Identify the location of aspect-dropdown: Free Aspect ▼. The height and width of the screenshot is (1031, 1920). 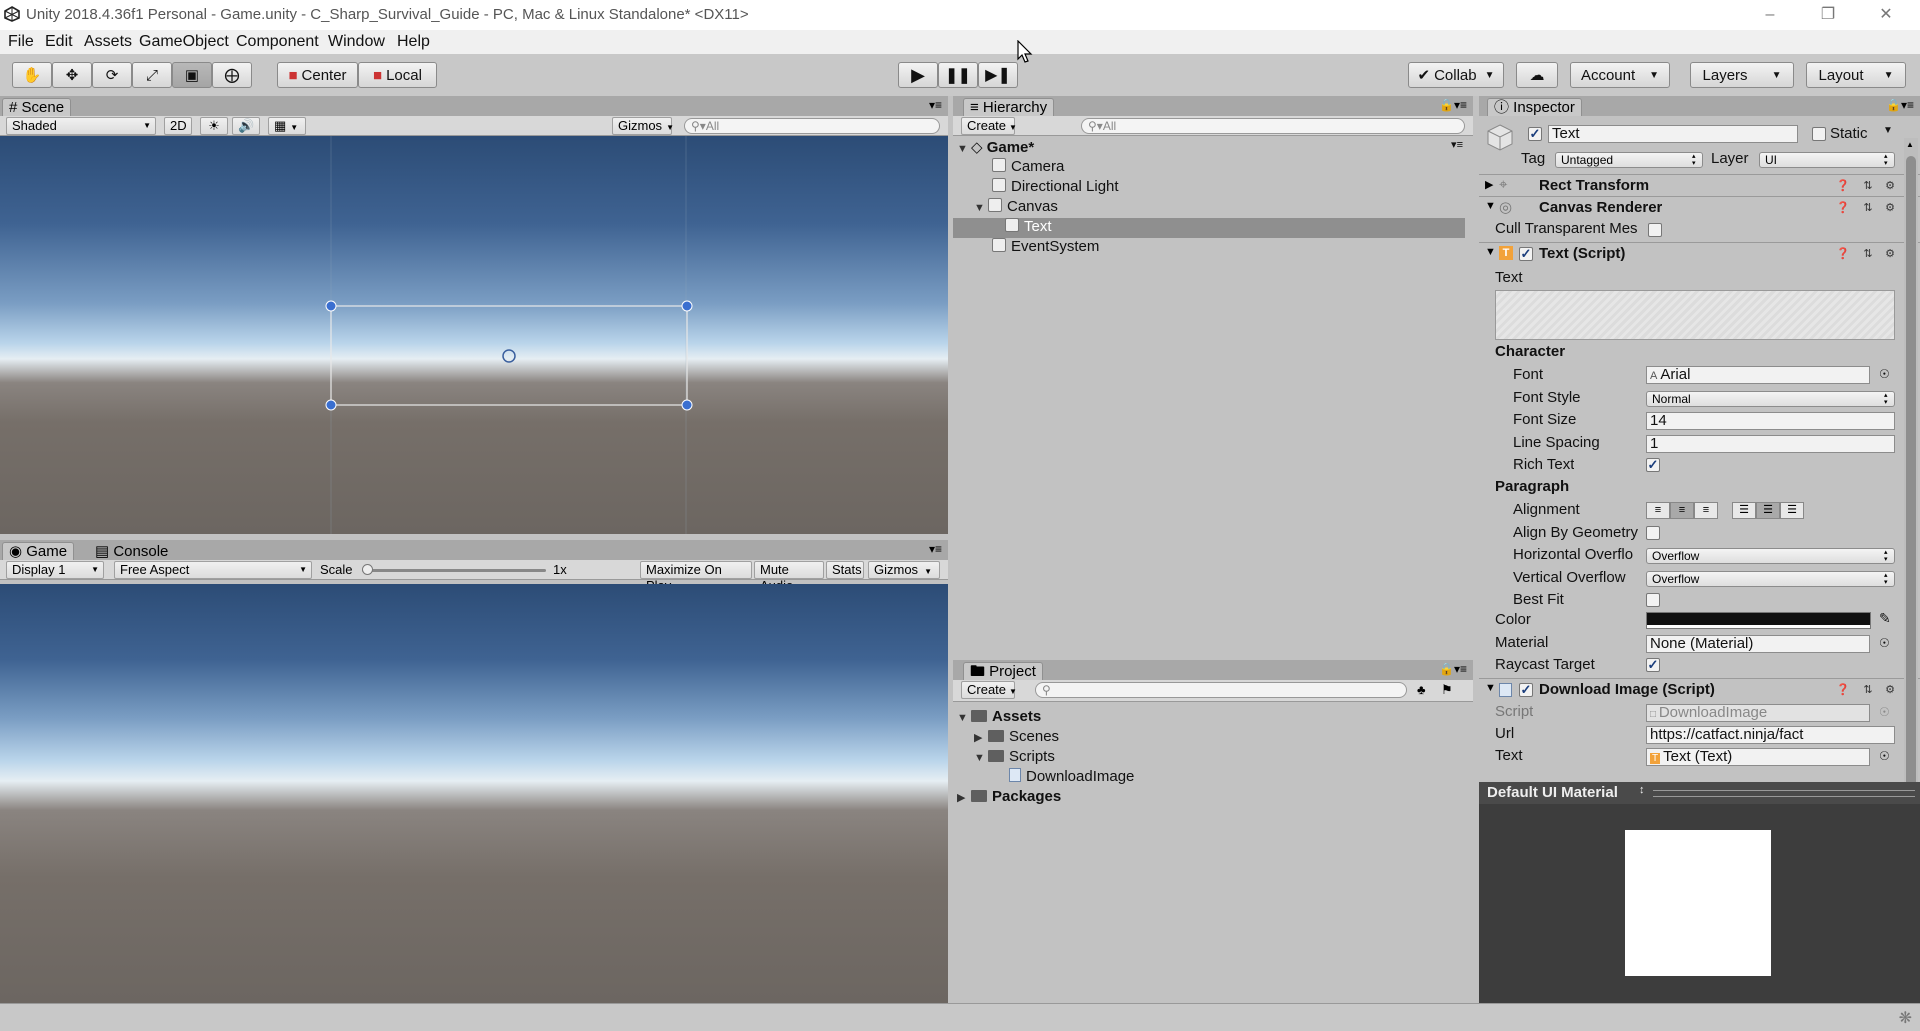
(213, 570).